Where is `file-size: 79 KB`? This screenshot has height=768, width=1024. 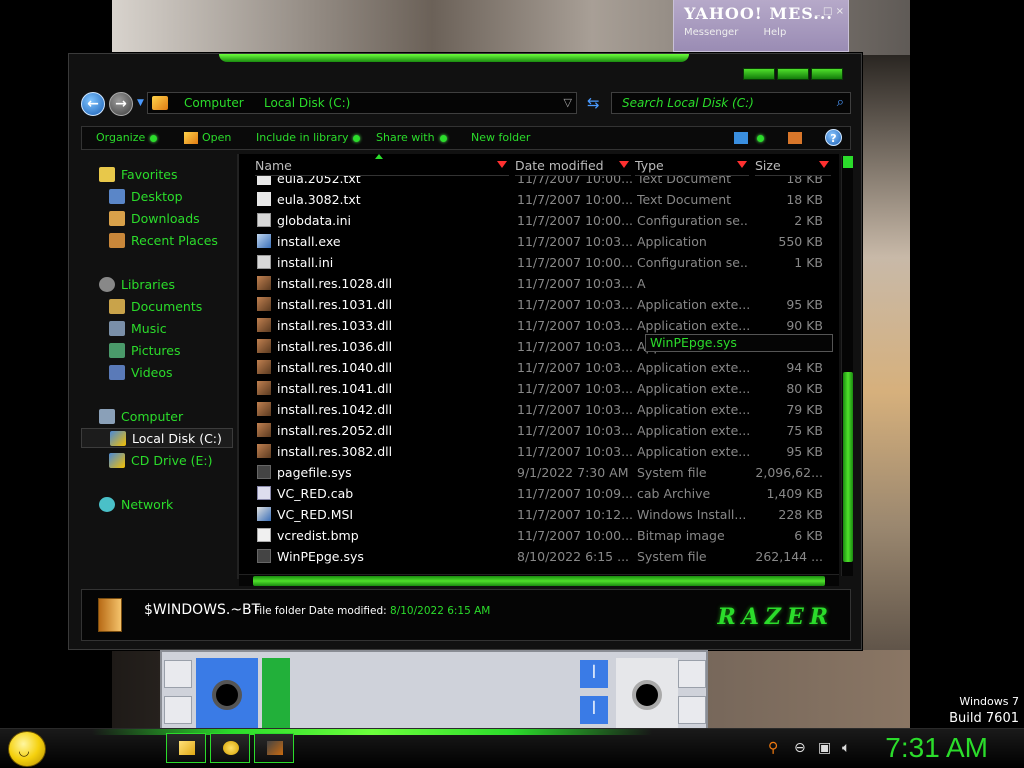
file-size: 79 KB is located at coordinates (804, 409).